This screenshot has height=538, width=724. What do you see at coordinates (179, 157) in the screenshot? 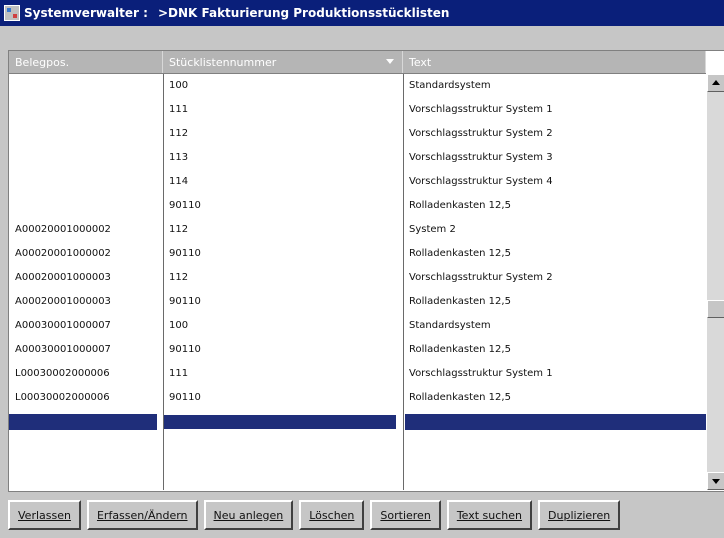
I see `cell-stuecklistennummer: 113` at bounding box center [179, 157].